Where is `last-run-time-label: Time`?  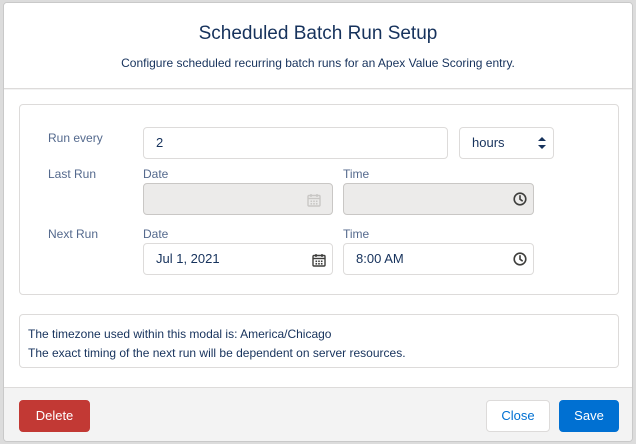
last-run-time-label: Time is located at coordinates (356, 174).